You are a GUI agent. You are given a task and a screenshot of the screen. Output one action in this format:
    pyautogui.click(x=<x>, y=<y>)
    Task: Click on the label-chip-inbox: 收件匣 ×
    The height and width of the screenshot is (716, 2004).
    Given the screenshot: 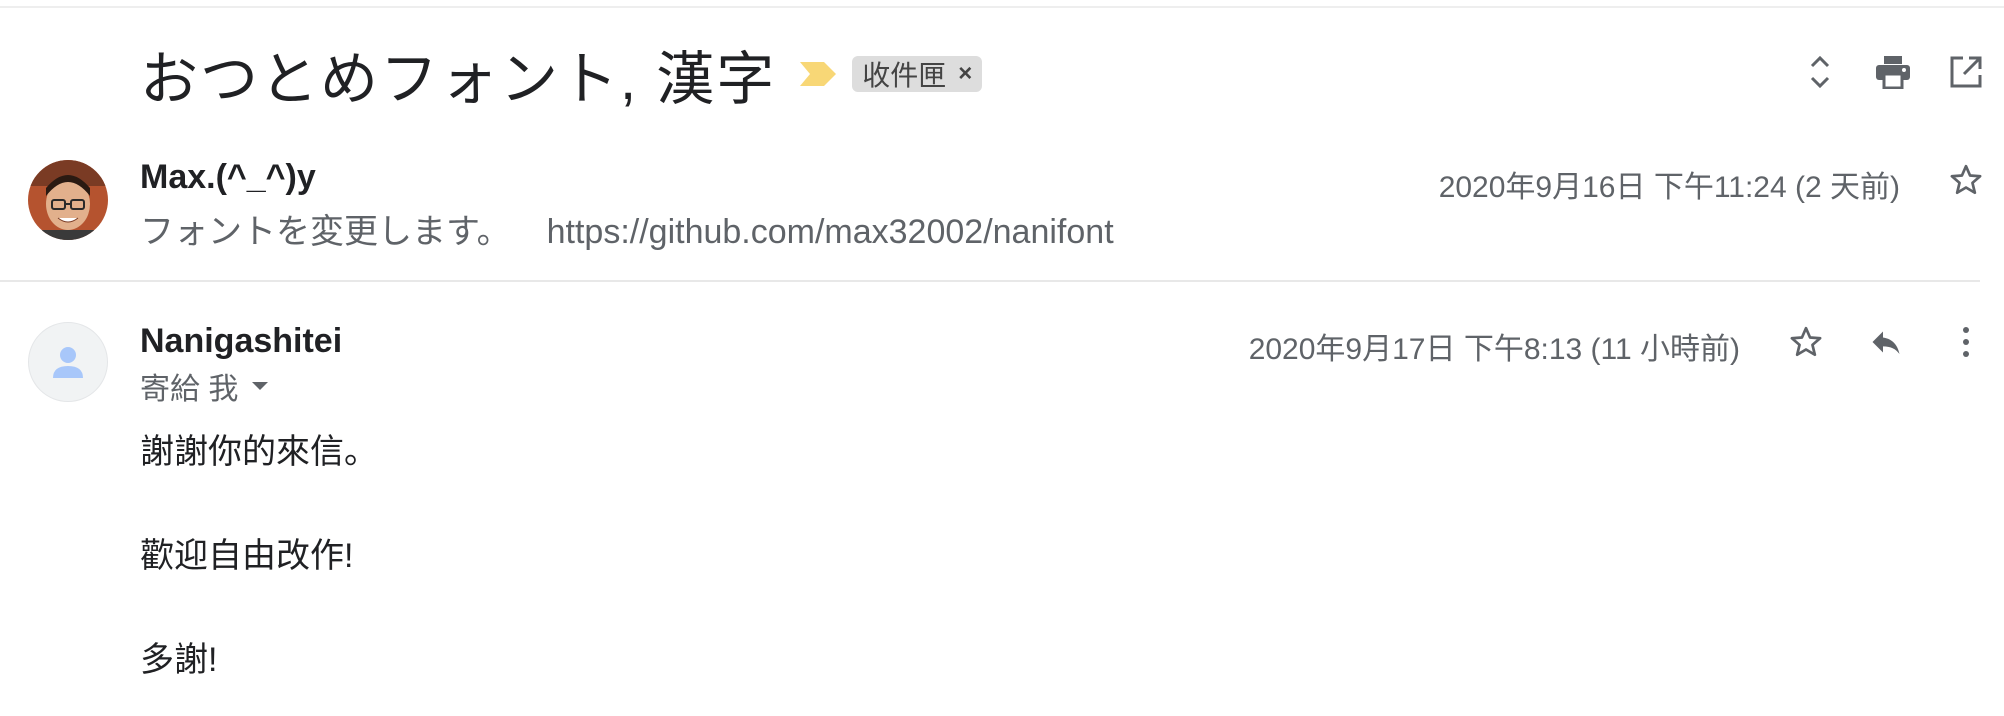 What is the action you would take?
    pyautogui.click(x=917, y=74)
    